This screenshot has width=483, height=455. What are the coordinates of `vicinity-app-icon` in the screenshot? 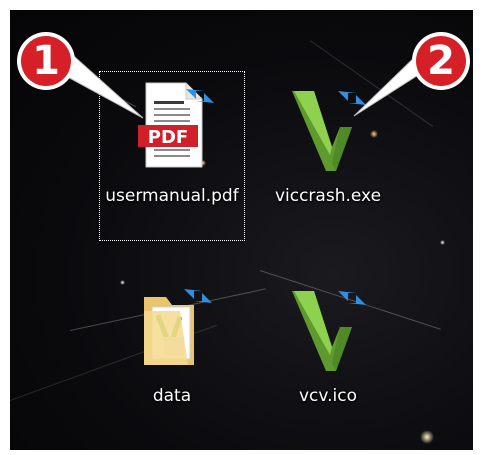 It's located at (328, 125).